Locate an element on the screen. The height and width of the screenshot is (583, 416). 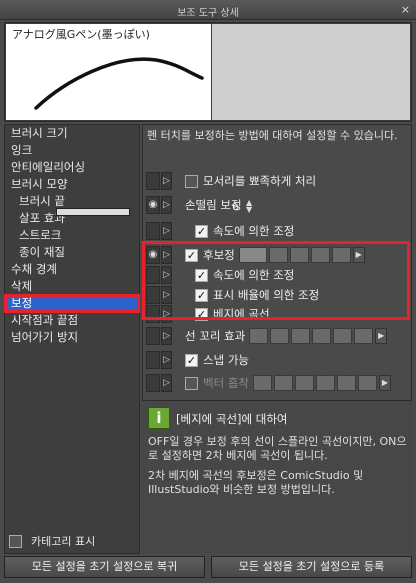
info-icon: i is located at coordinates (159, 418).